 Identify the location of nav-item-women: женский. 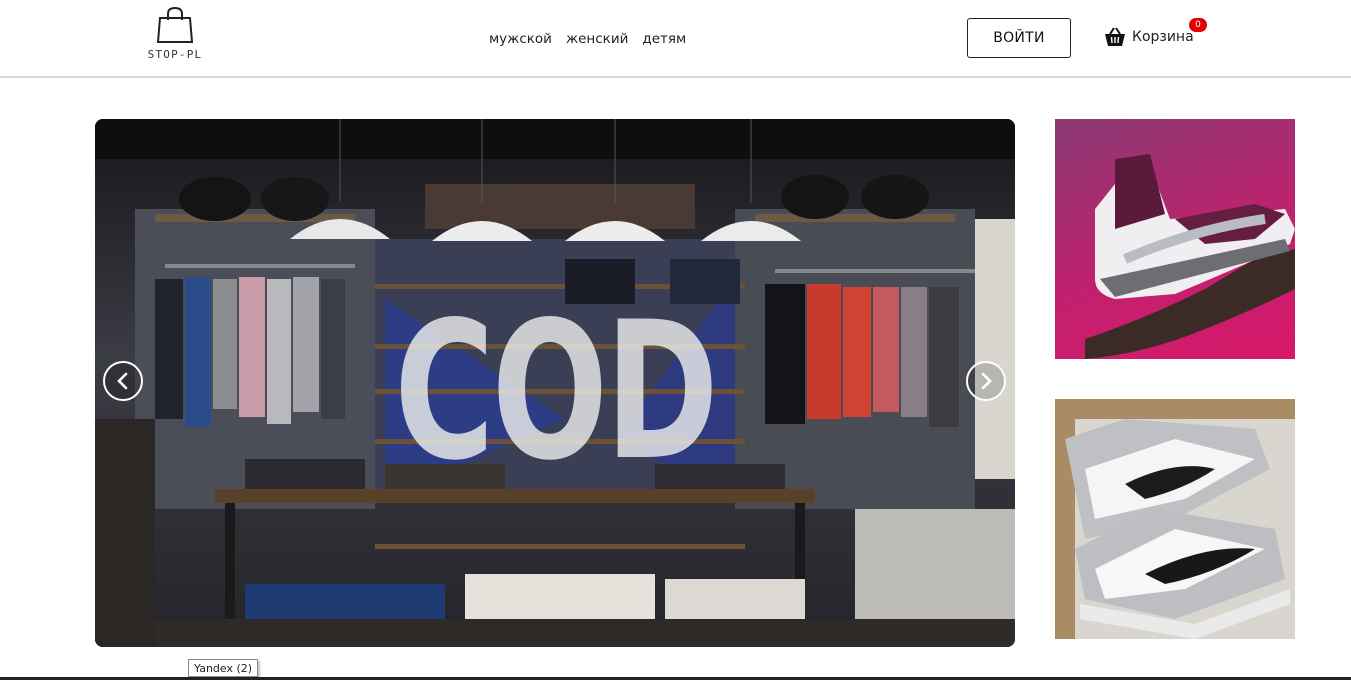
(597, 39).